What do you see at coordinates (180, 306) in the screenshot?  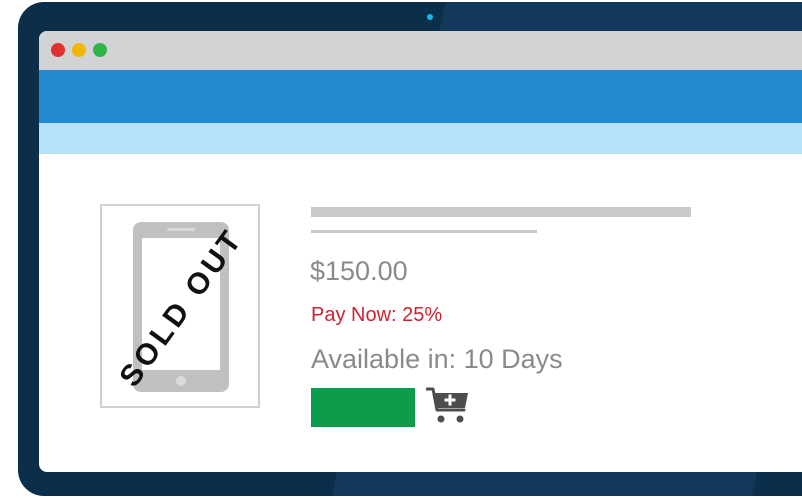 I see `product-image: SOLD OUT` at bounding box center [180, 306].